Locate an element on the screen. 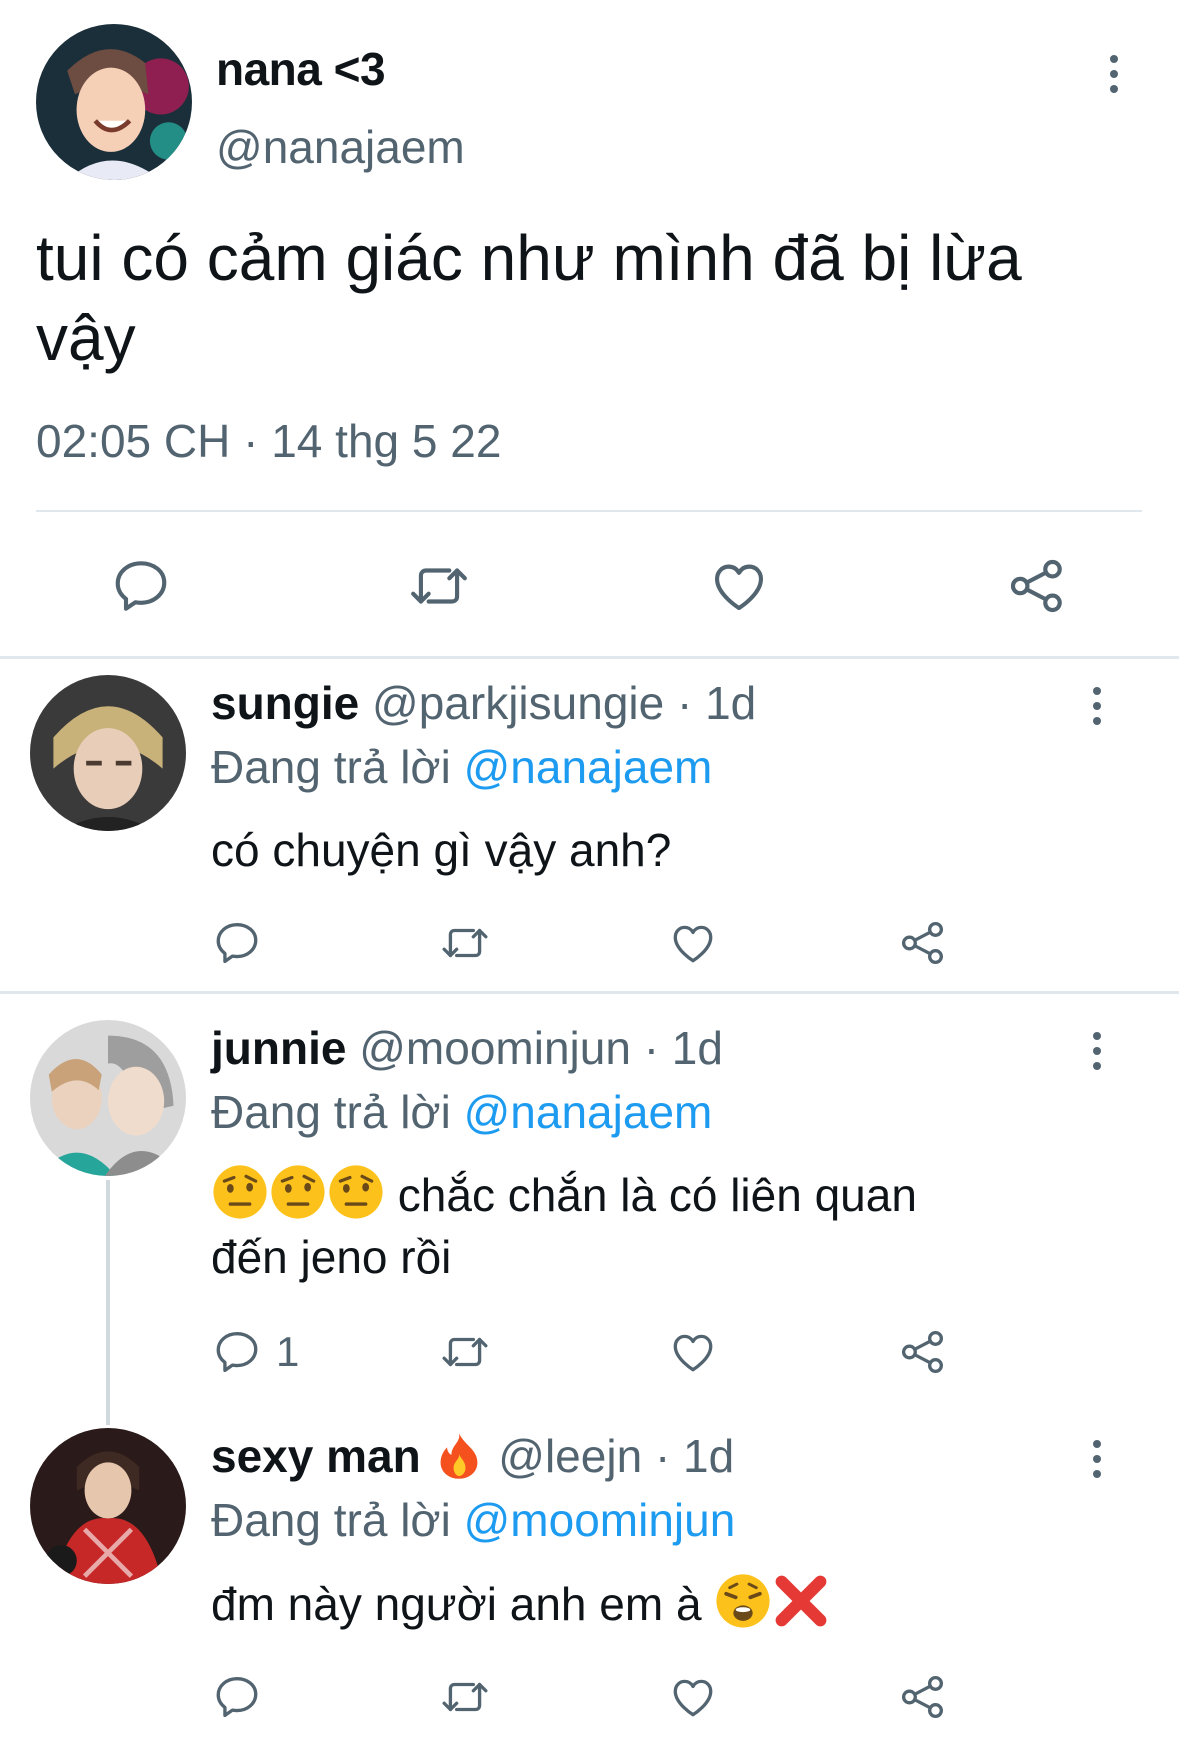  thread-line is located at coordinates (108, 1302).